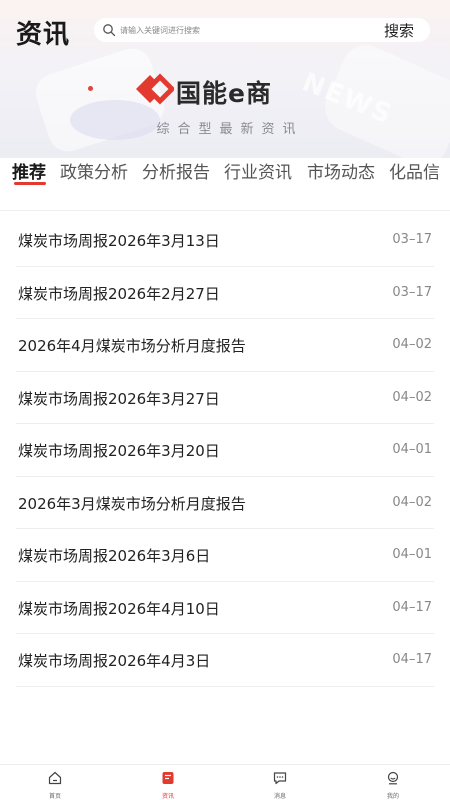  What do you see at coordinates (168, 778) in the screenshot?
I see `news-icon` at bounding box center [168, 778].